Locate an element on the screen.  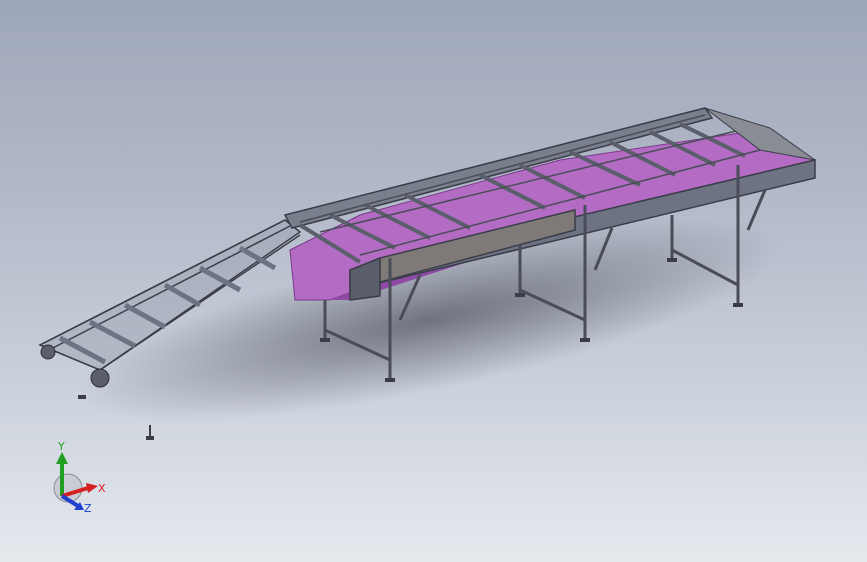
z-axis-label: Z is located at coordinates (88, 508).